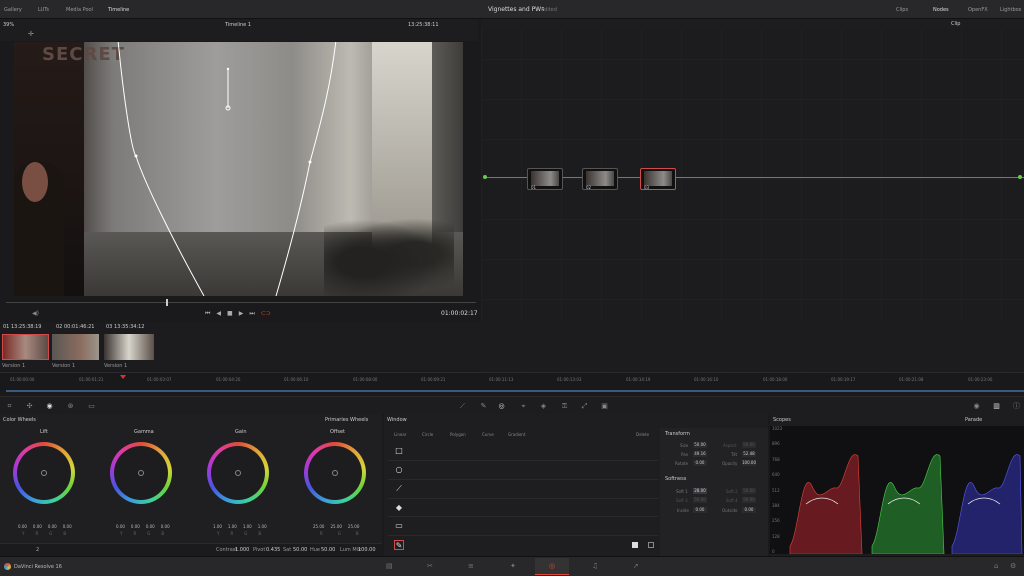  Describe the element at coordinates (512, 382) in the screenshot. I see `timeline-ruler` at that location.